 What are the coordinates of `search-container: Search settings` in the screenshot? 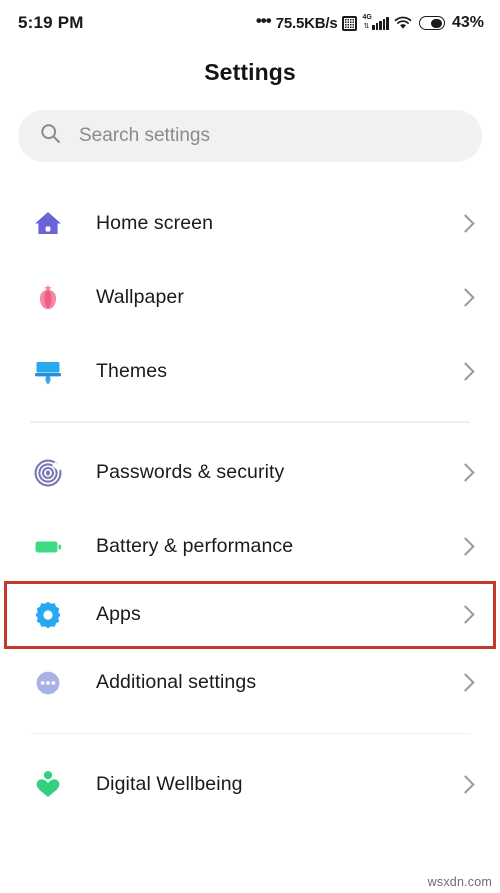 It's located at (250, 136).